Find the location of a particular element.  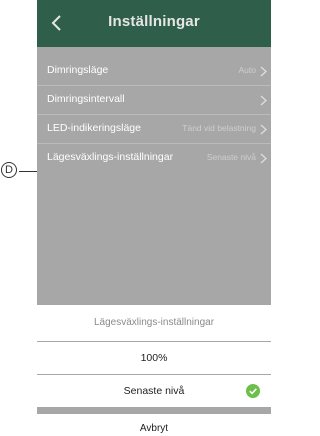

setting-row-dimming-interval: Dimringsintervall is located at coordinates (154, 100).